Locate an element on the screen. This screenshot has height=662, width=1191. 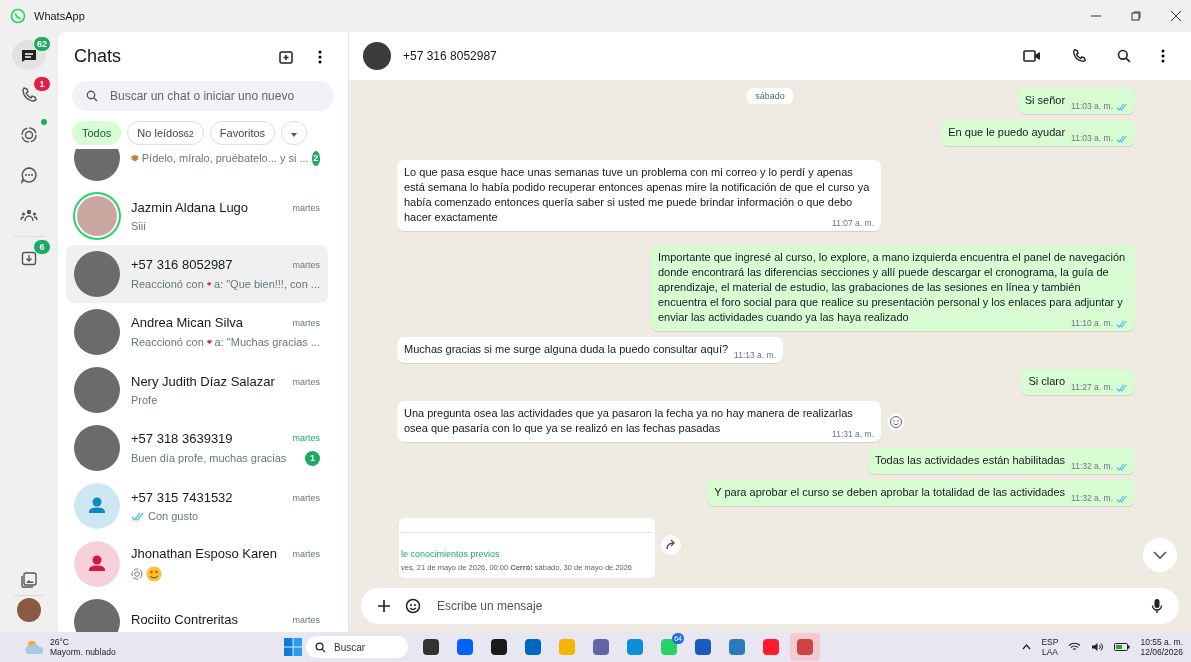
message-preview: Buen día profe, muchas gracias is located at coordinates (209, 458).